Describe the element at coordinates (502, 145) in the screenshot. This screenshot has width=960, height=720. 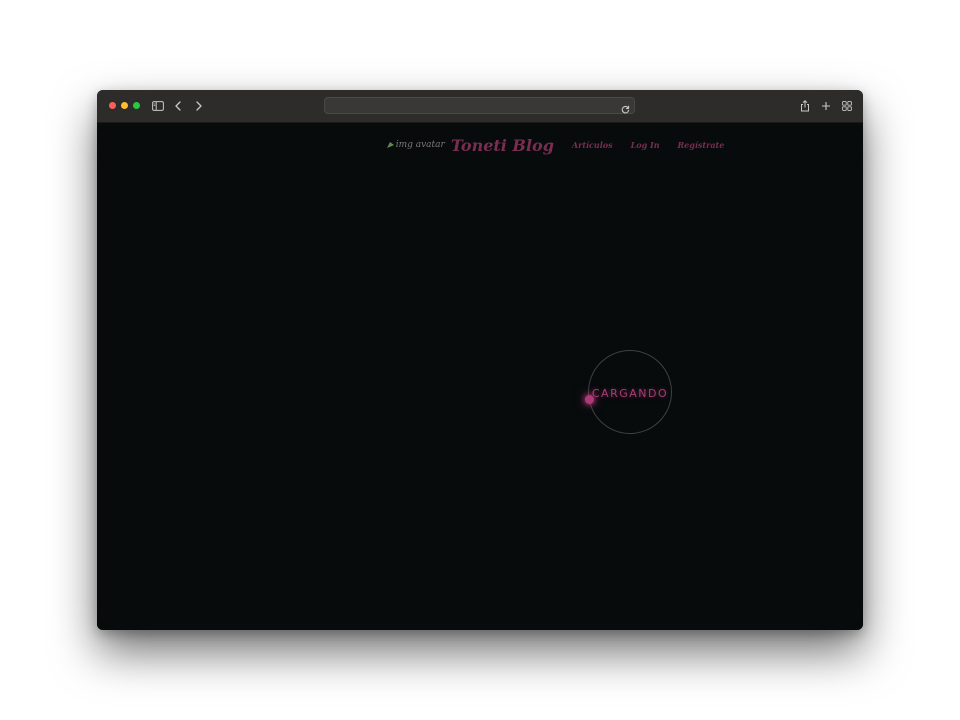
I see `site-brand-link: Toneti Blog` at that location.